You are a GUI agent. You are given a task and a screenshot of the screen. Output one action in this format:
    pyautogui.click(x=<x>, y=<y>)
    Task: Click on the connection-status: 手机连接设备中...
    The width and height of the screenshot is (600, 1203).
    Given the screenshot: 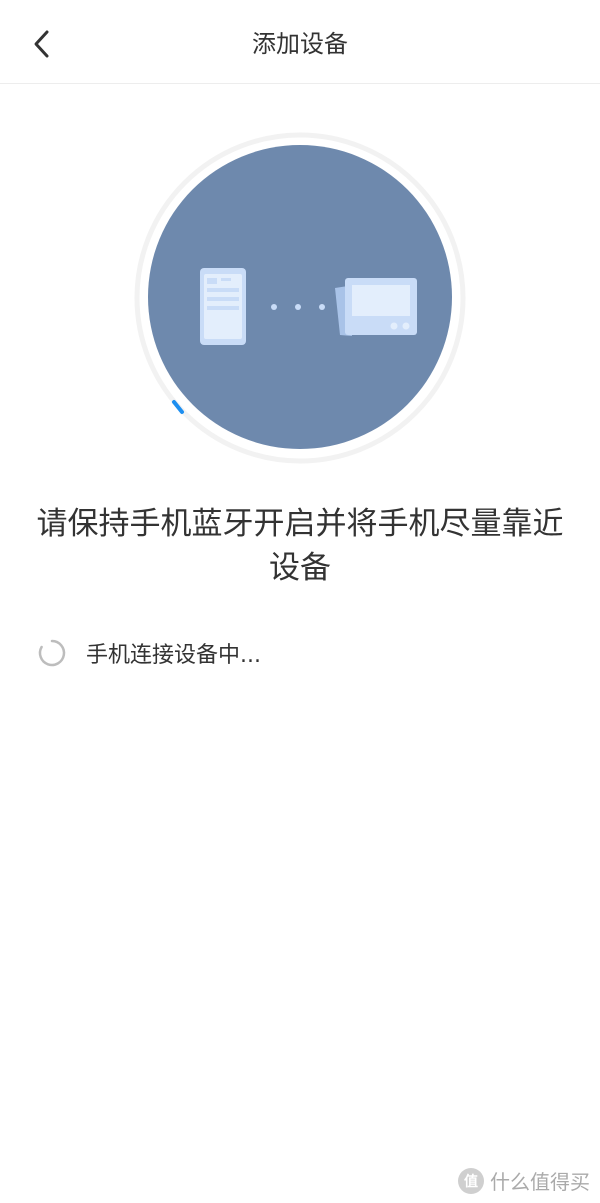 What is the action you would take?
    pyautogui.click(x=148, y=653)
    